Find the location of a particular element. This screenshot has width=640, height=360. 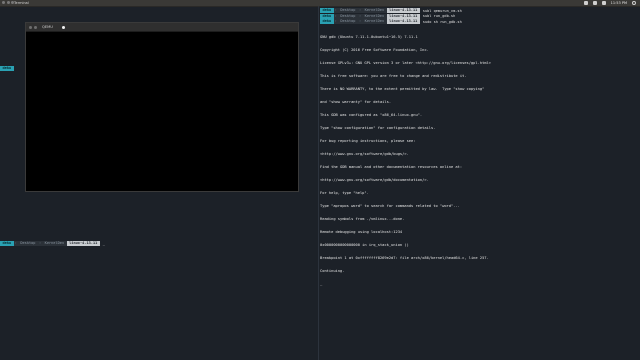

left-mini-prompt: deku is located at coordinates (7, 68).